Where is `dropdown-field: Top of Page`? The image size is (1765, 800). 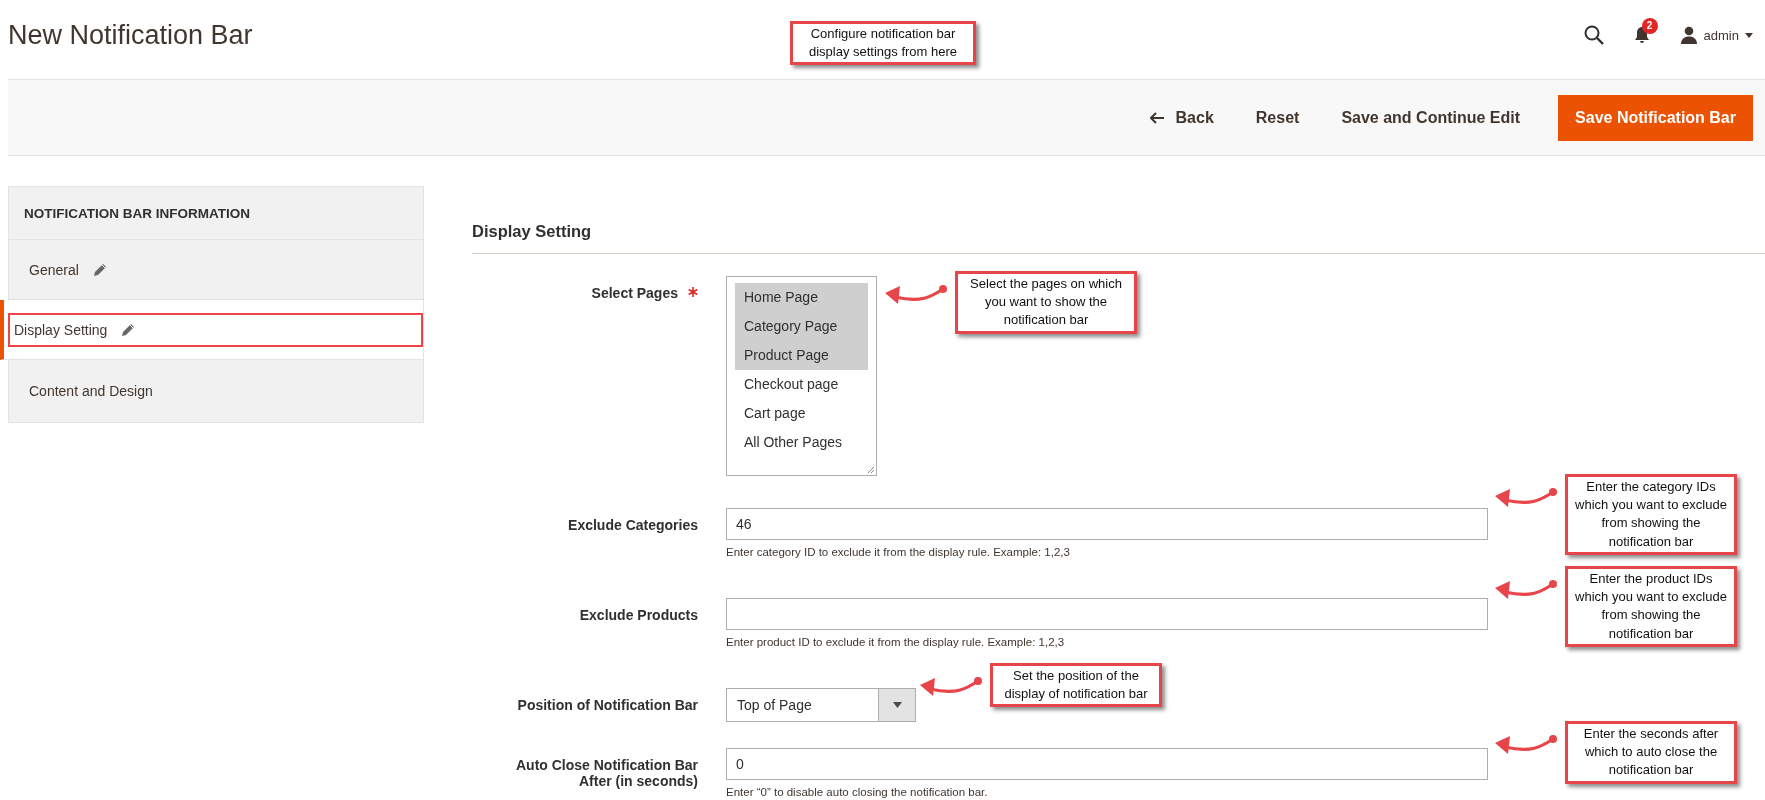 dropdown-field: Top of Page is located at coordinates (821, 705).